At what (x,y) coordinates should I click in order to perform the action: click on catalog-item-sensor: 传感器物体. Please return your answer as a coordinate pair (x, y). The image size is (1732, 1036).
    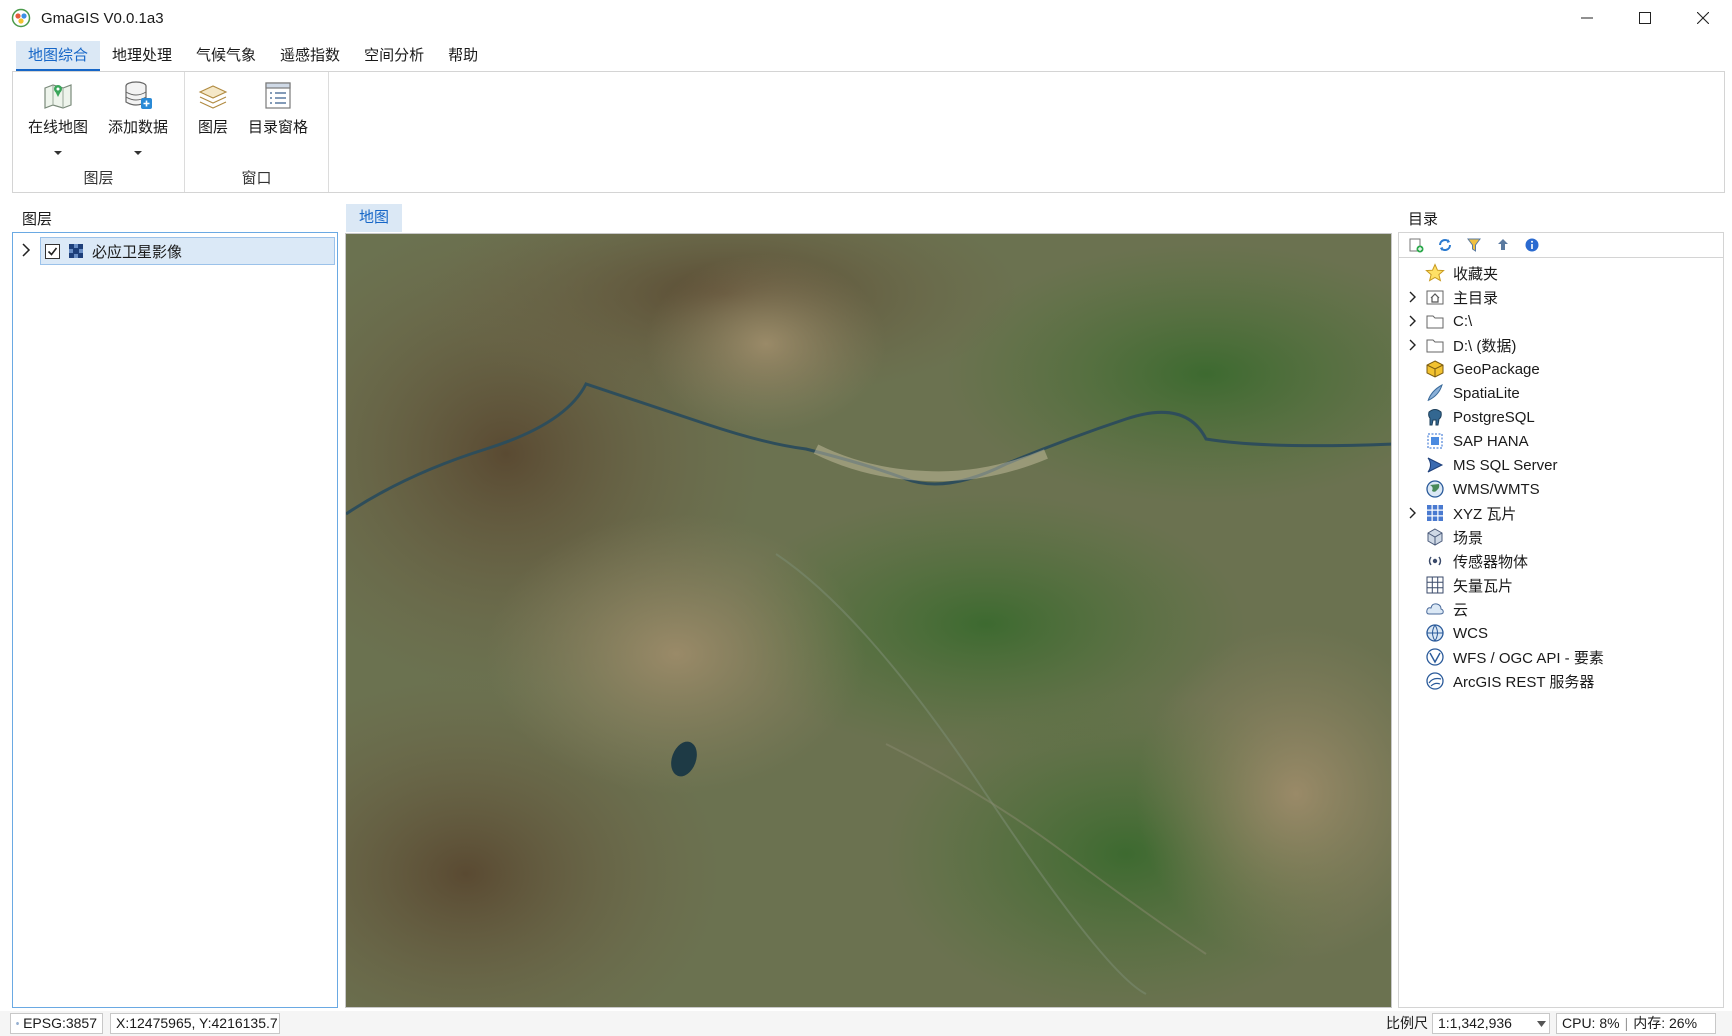
    Looking at the image, I should click on (1559, 561).